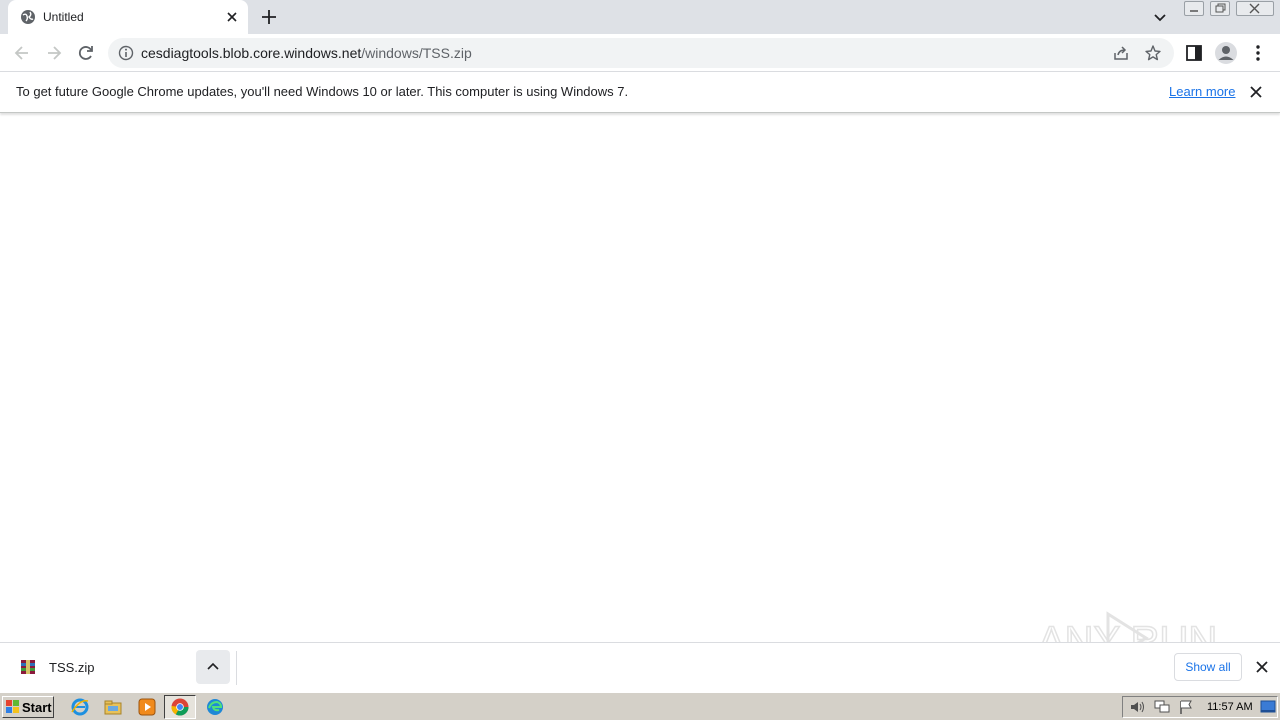 The height and width of the screenshot is (720, 1280). Describe the element at coordinates (640, 17) in the screenshot. I see `tab-strip: Untitled` at that location.